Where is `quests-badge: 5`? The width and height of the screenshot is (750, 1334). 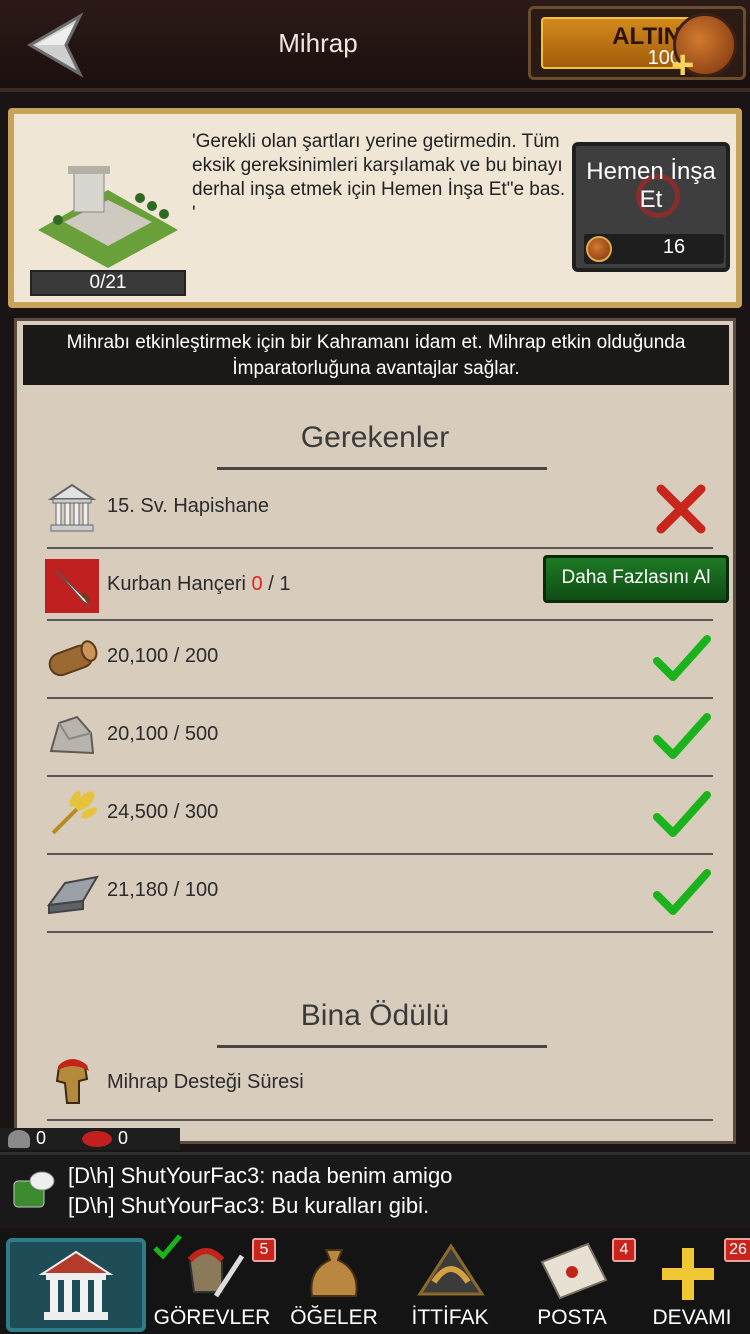 quests-badge: 5 is located at coordinates (264, 1250).